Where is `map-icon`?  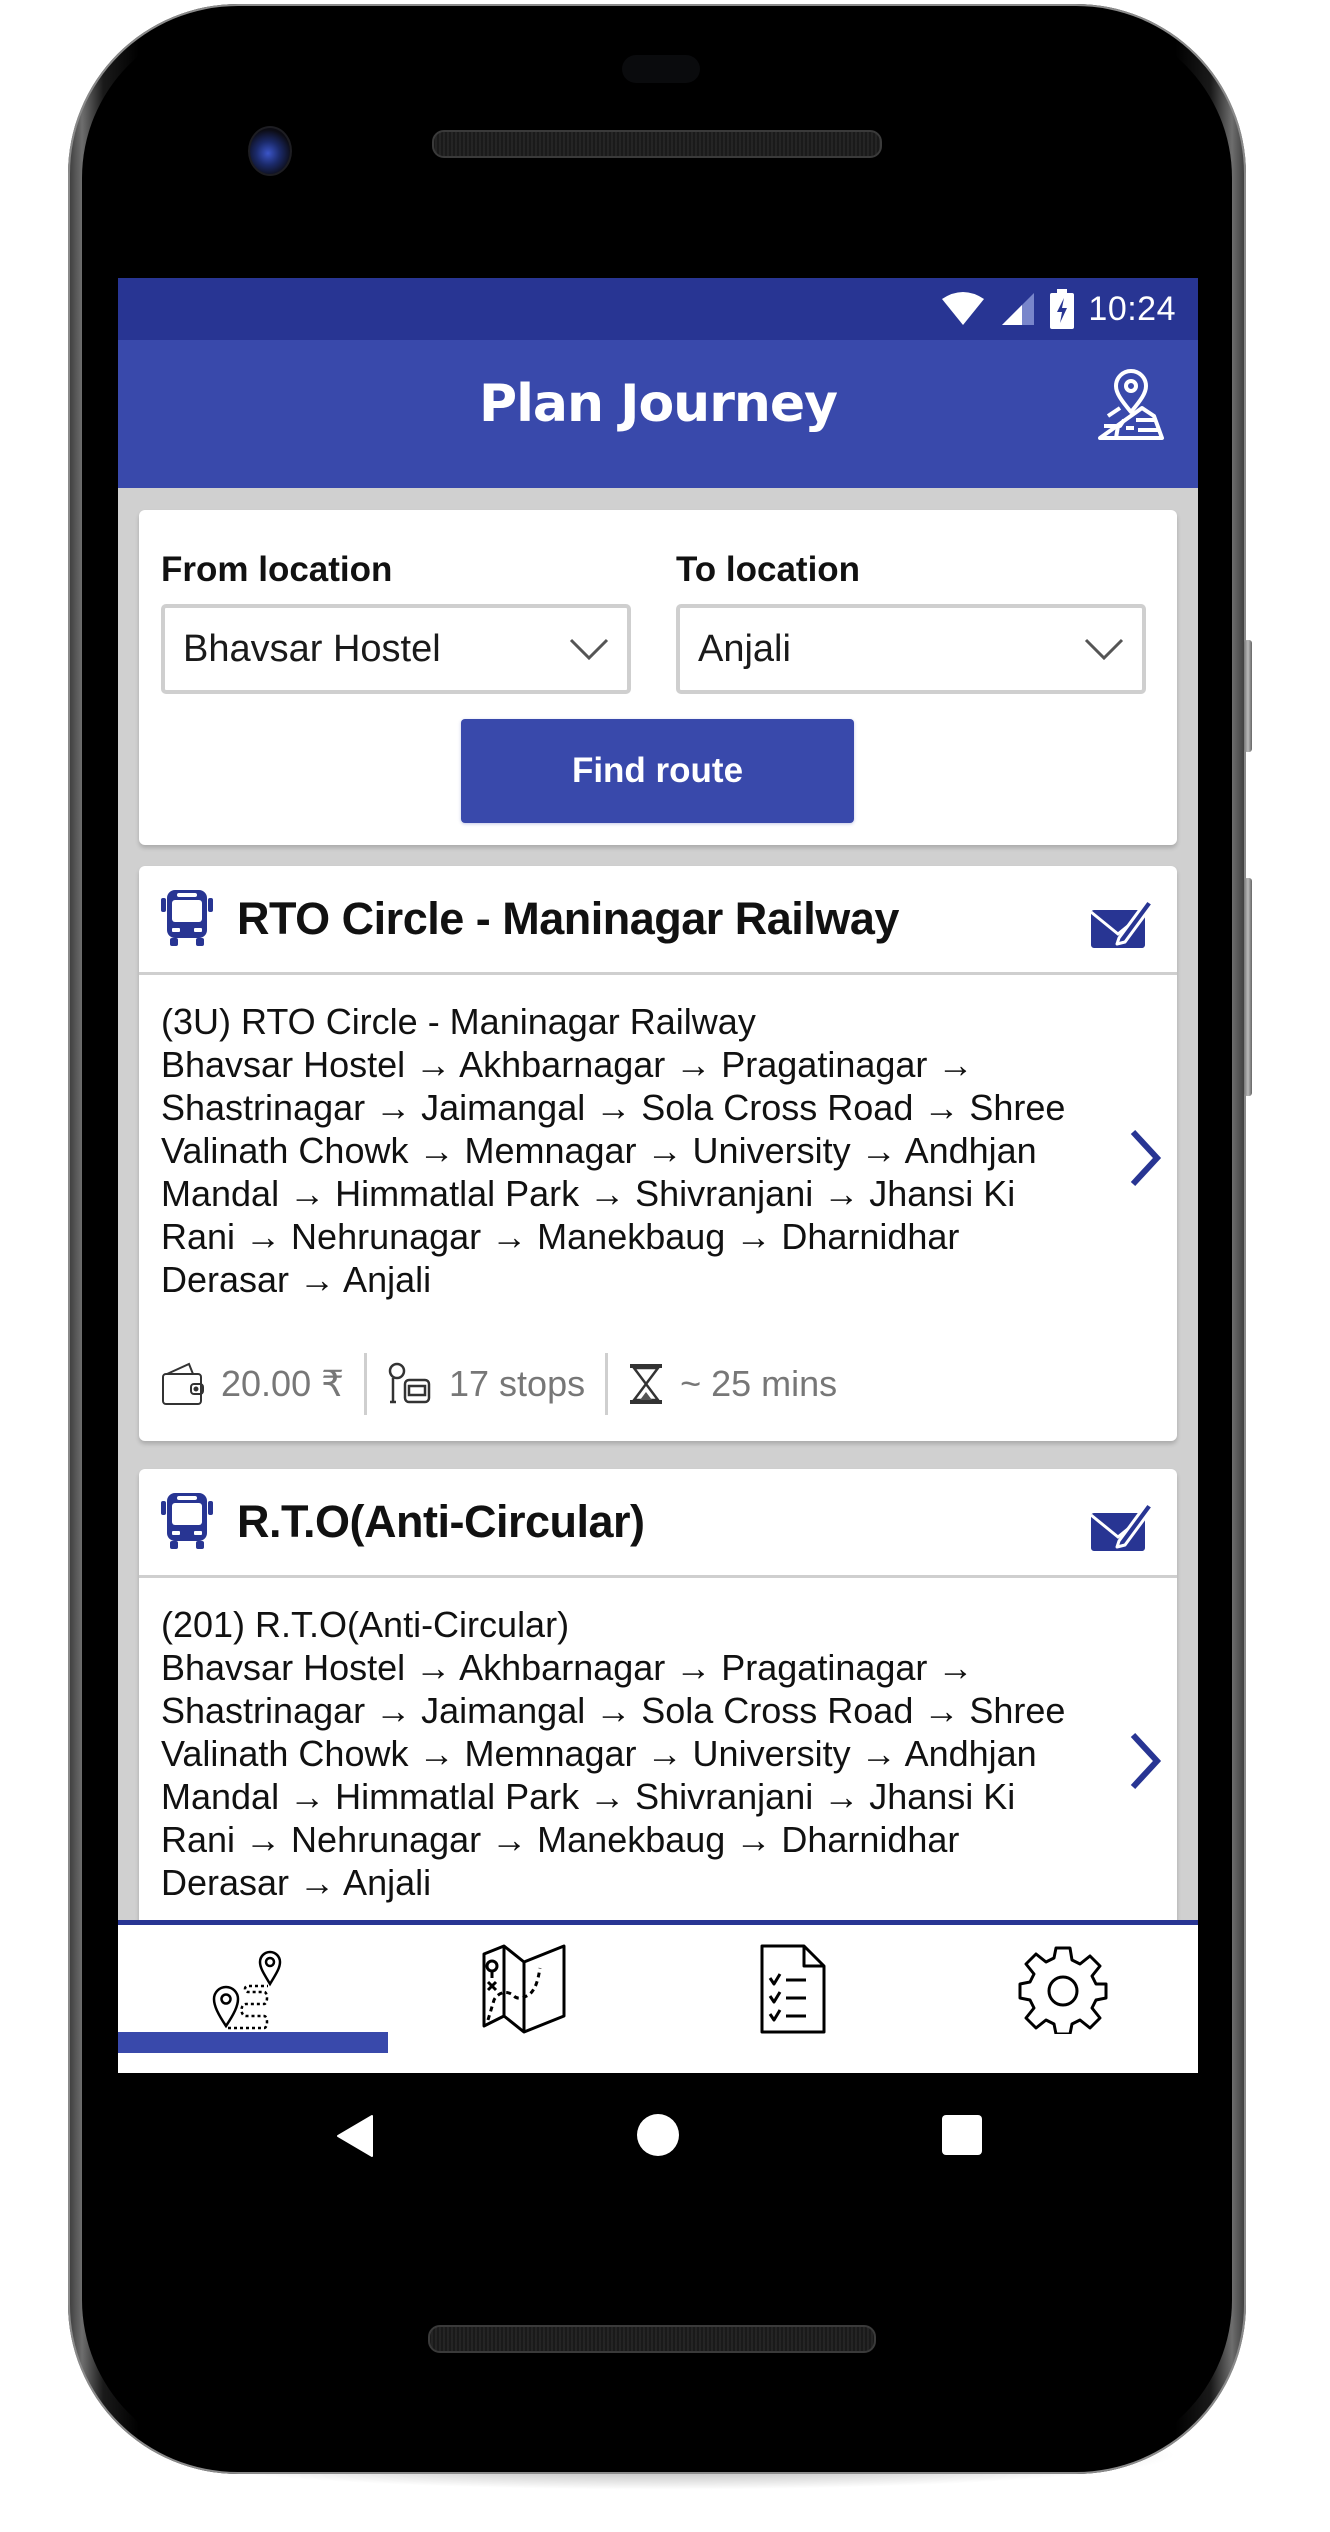
map-icon is located at coordinates (524, 1989).